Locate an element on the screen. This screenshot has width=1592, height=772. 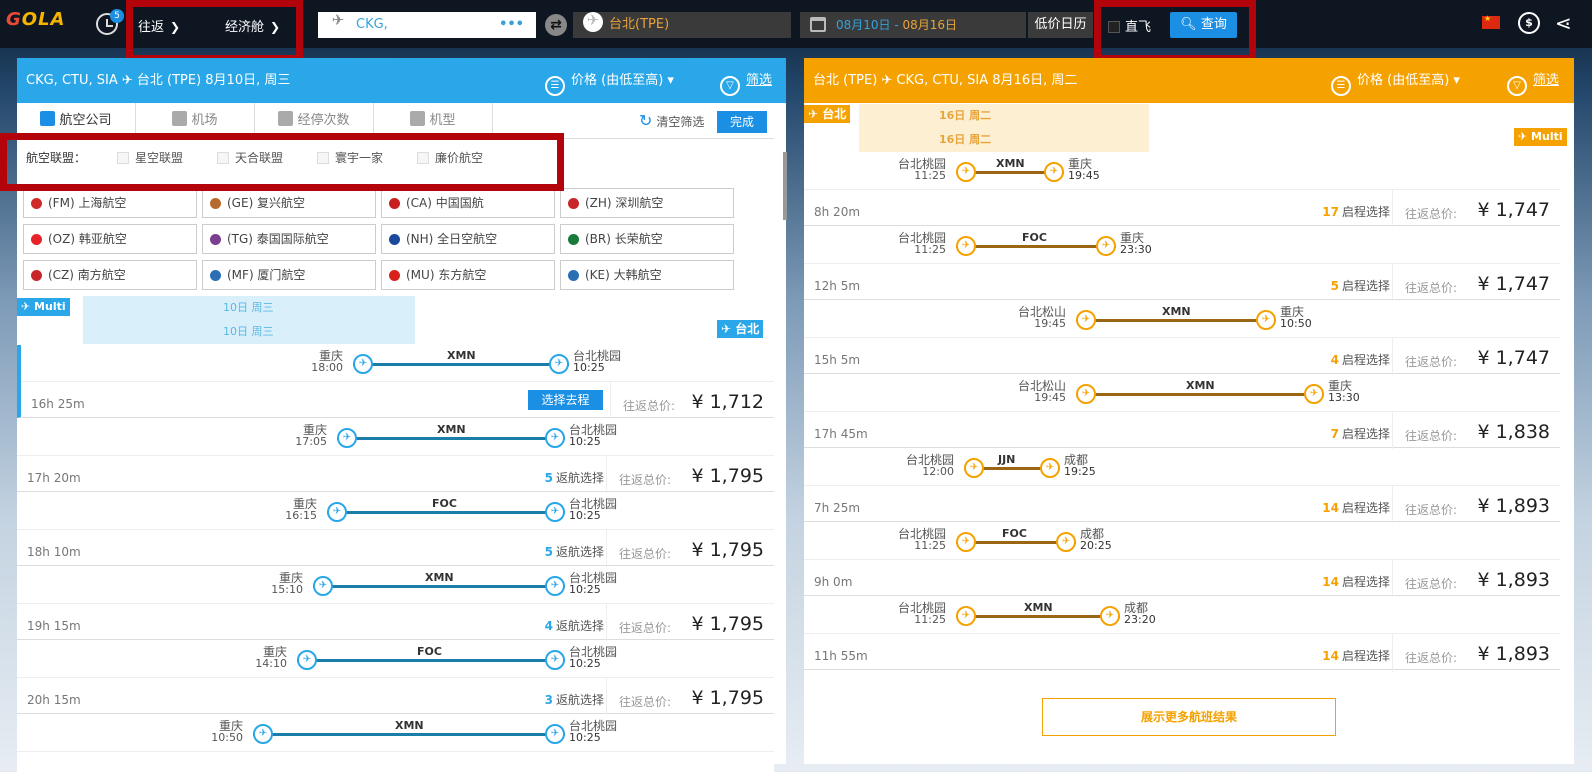
china-flag-icon is located at coordinates (1491, 21).